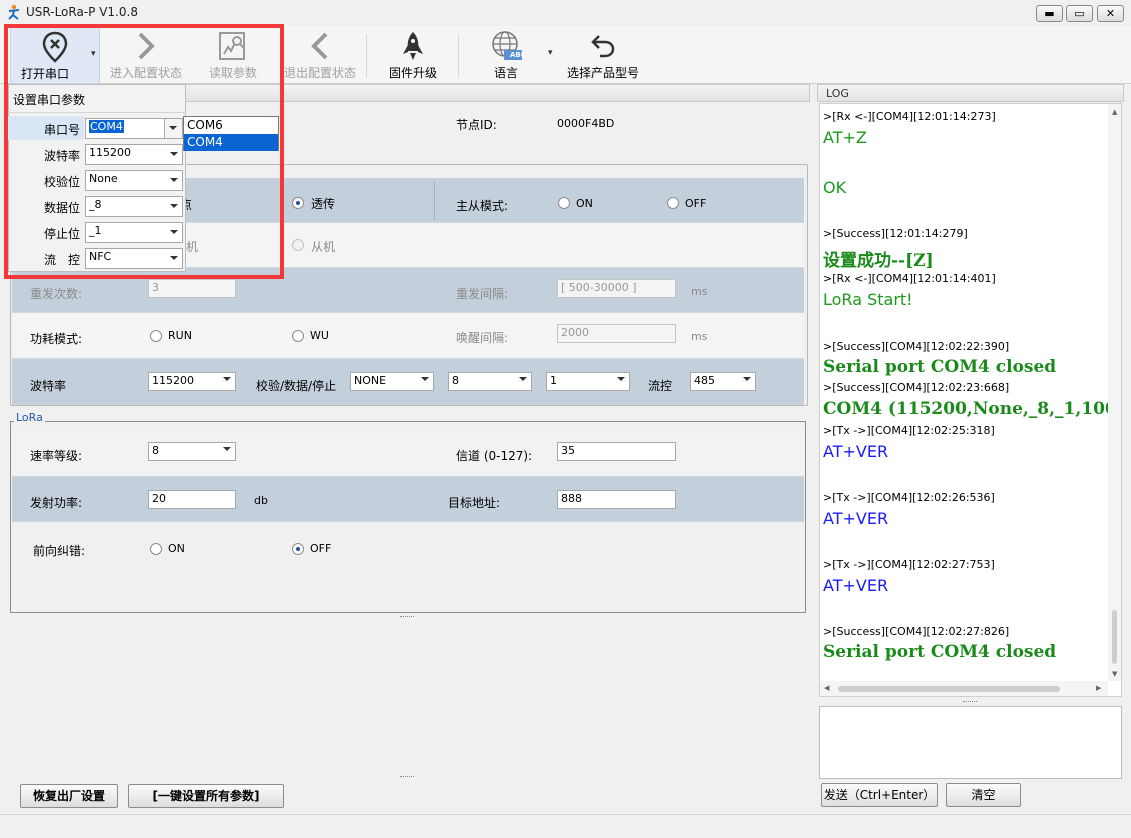 This screenshot has height=838, width=1131. Describe the element at coordinates (56, 503) in the screenshot. I see `tx-power-label: 发射功率:` at that location.